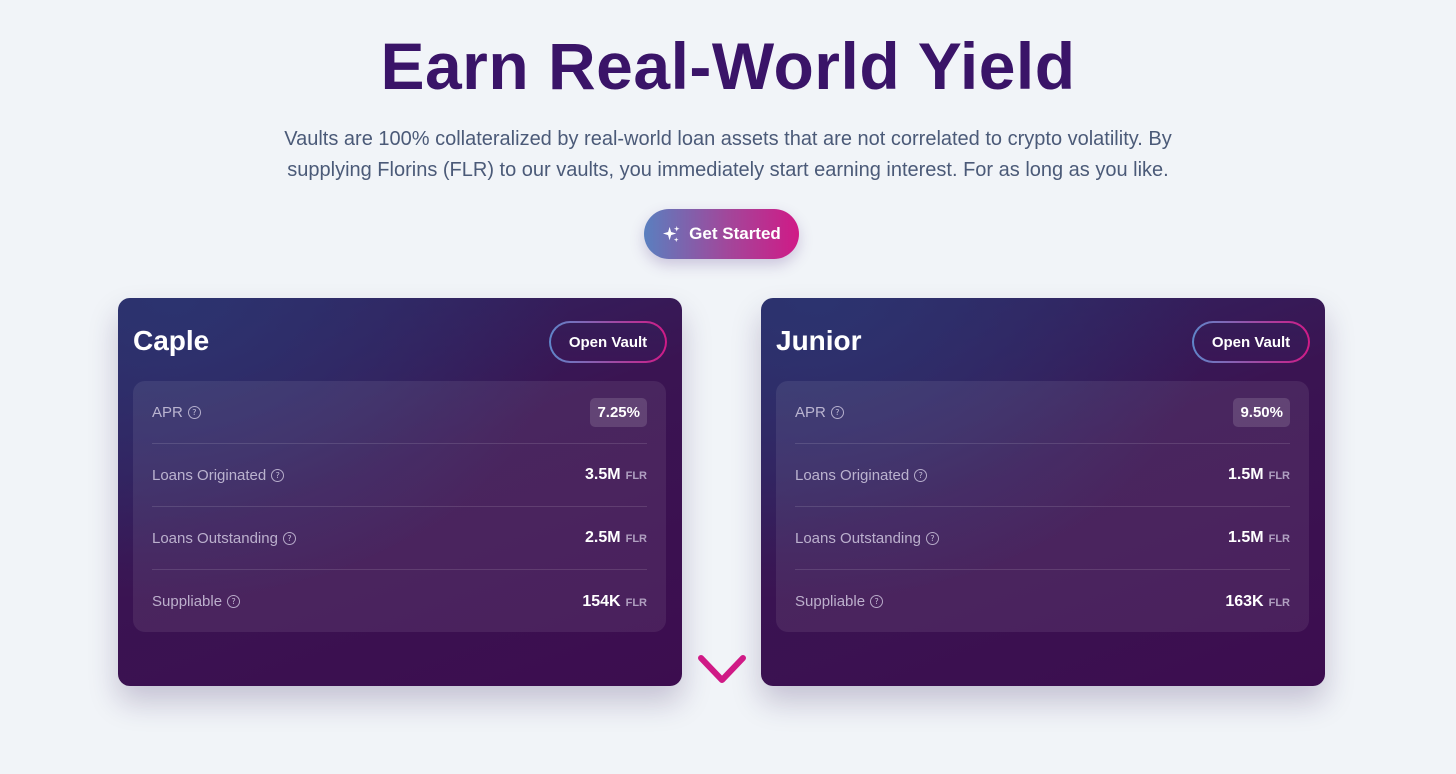 The image size is (1456, 774). Describe the element at coordinates (1246, 537) in the screenshot. I see `loans-outstanding-value: 1.5M` at that location.